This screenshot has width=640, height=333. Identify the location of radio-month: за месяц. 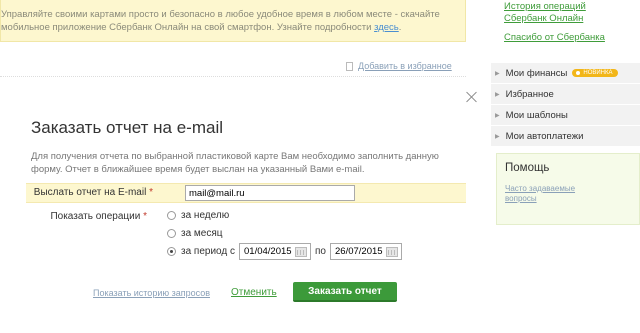
(195, 233).